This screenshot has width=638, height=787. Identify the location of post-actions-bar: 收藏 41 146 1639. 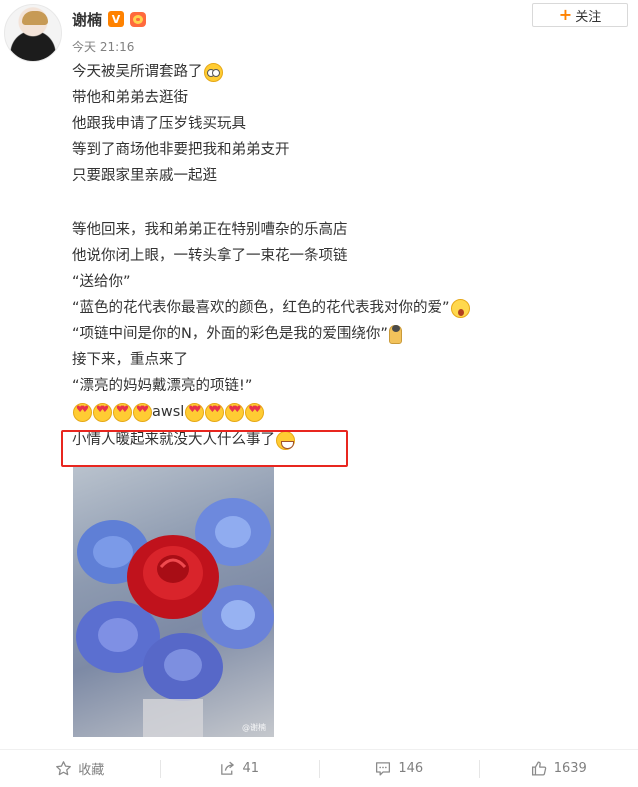
(319, 768).